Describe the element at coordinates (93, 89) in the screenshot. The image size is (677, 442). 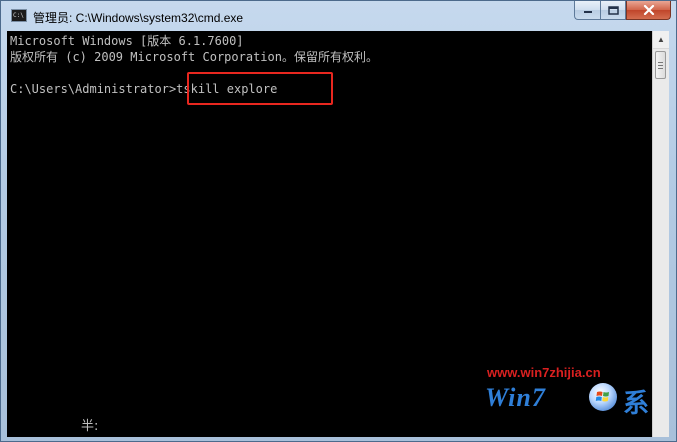
I see `prompt: C:\Users\Administrator>` at that location.